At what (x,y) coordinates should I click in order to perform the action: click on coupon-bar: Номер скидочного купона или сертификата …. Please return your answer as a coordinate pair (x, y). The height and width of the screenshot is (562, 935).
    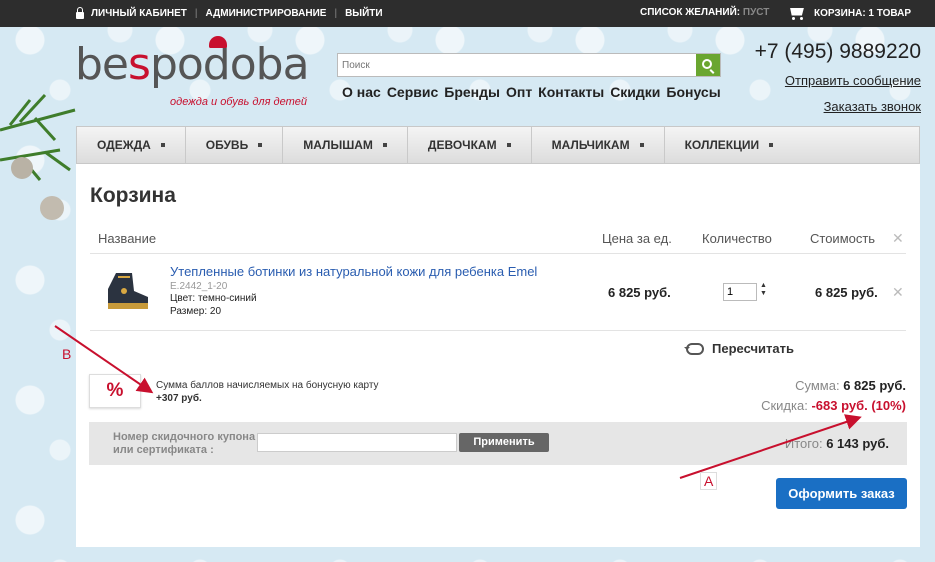
    Looking at the image, I should click on (498, 443).